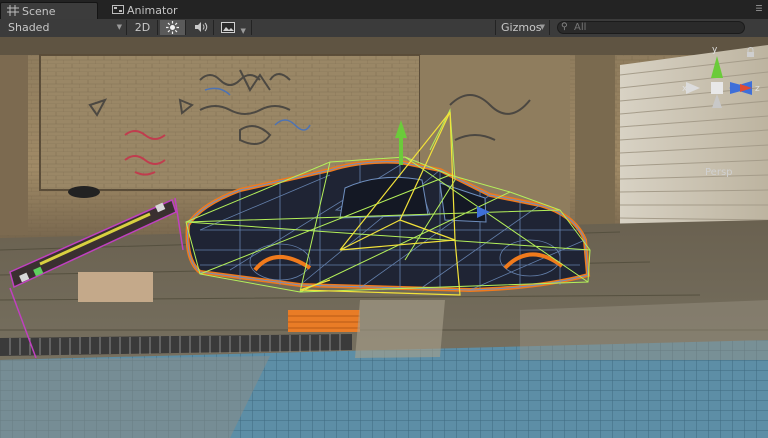  I want to click on draw-mode-dropdown: Shaded ▼, so click(63, 27).